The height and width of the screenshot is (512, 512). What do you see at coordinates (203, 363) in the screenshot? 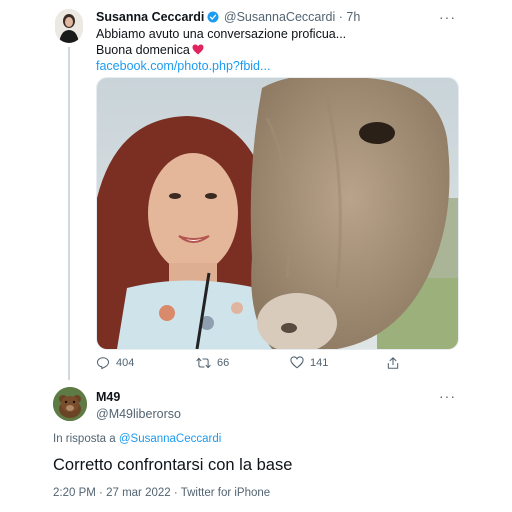
I see `retweet-icon` at bounding box center [203, 363].